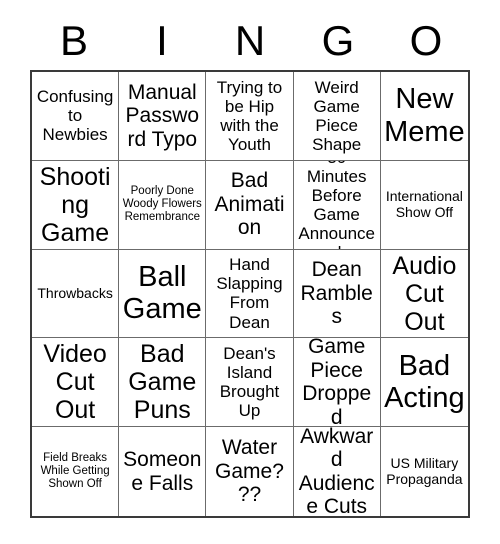 This screenshot has width=500, height=544. What do you see at coordinates (162, 40) in the screenshot?
I see `bingo-header-letter-i: I` at bounding box center [162, 40].